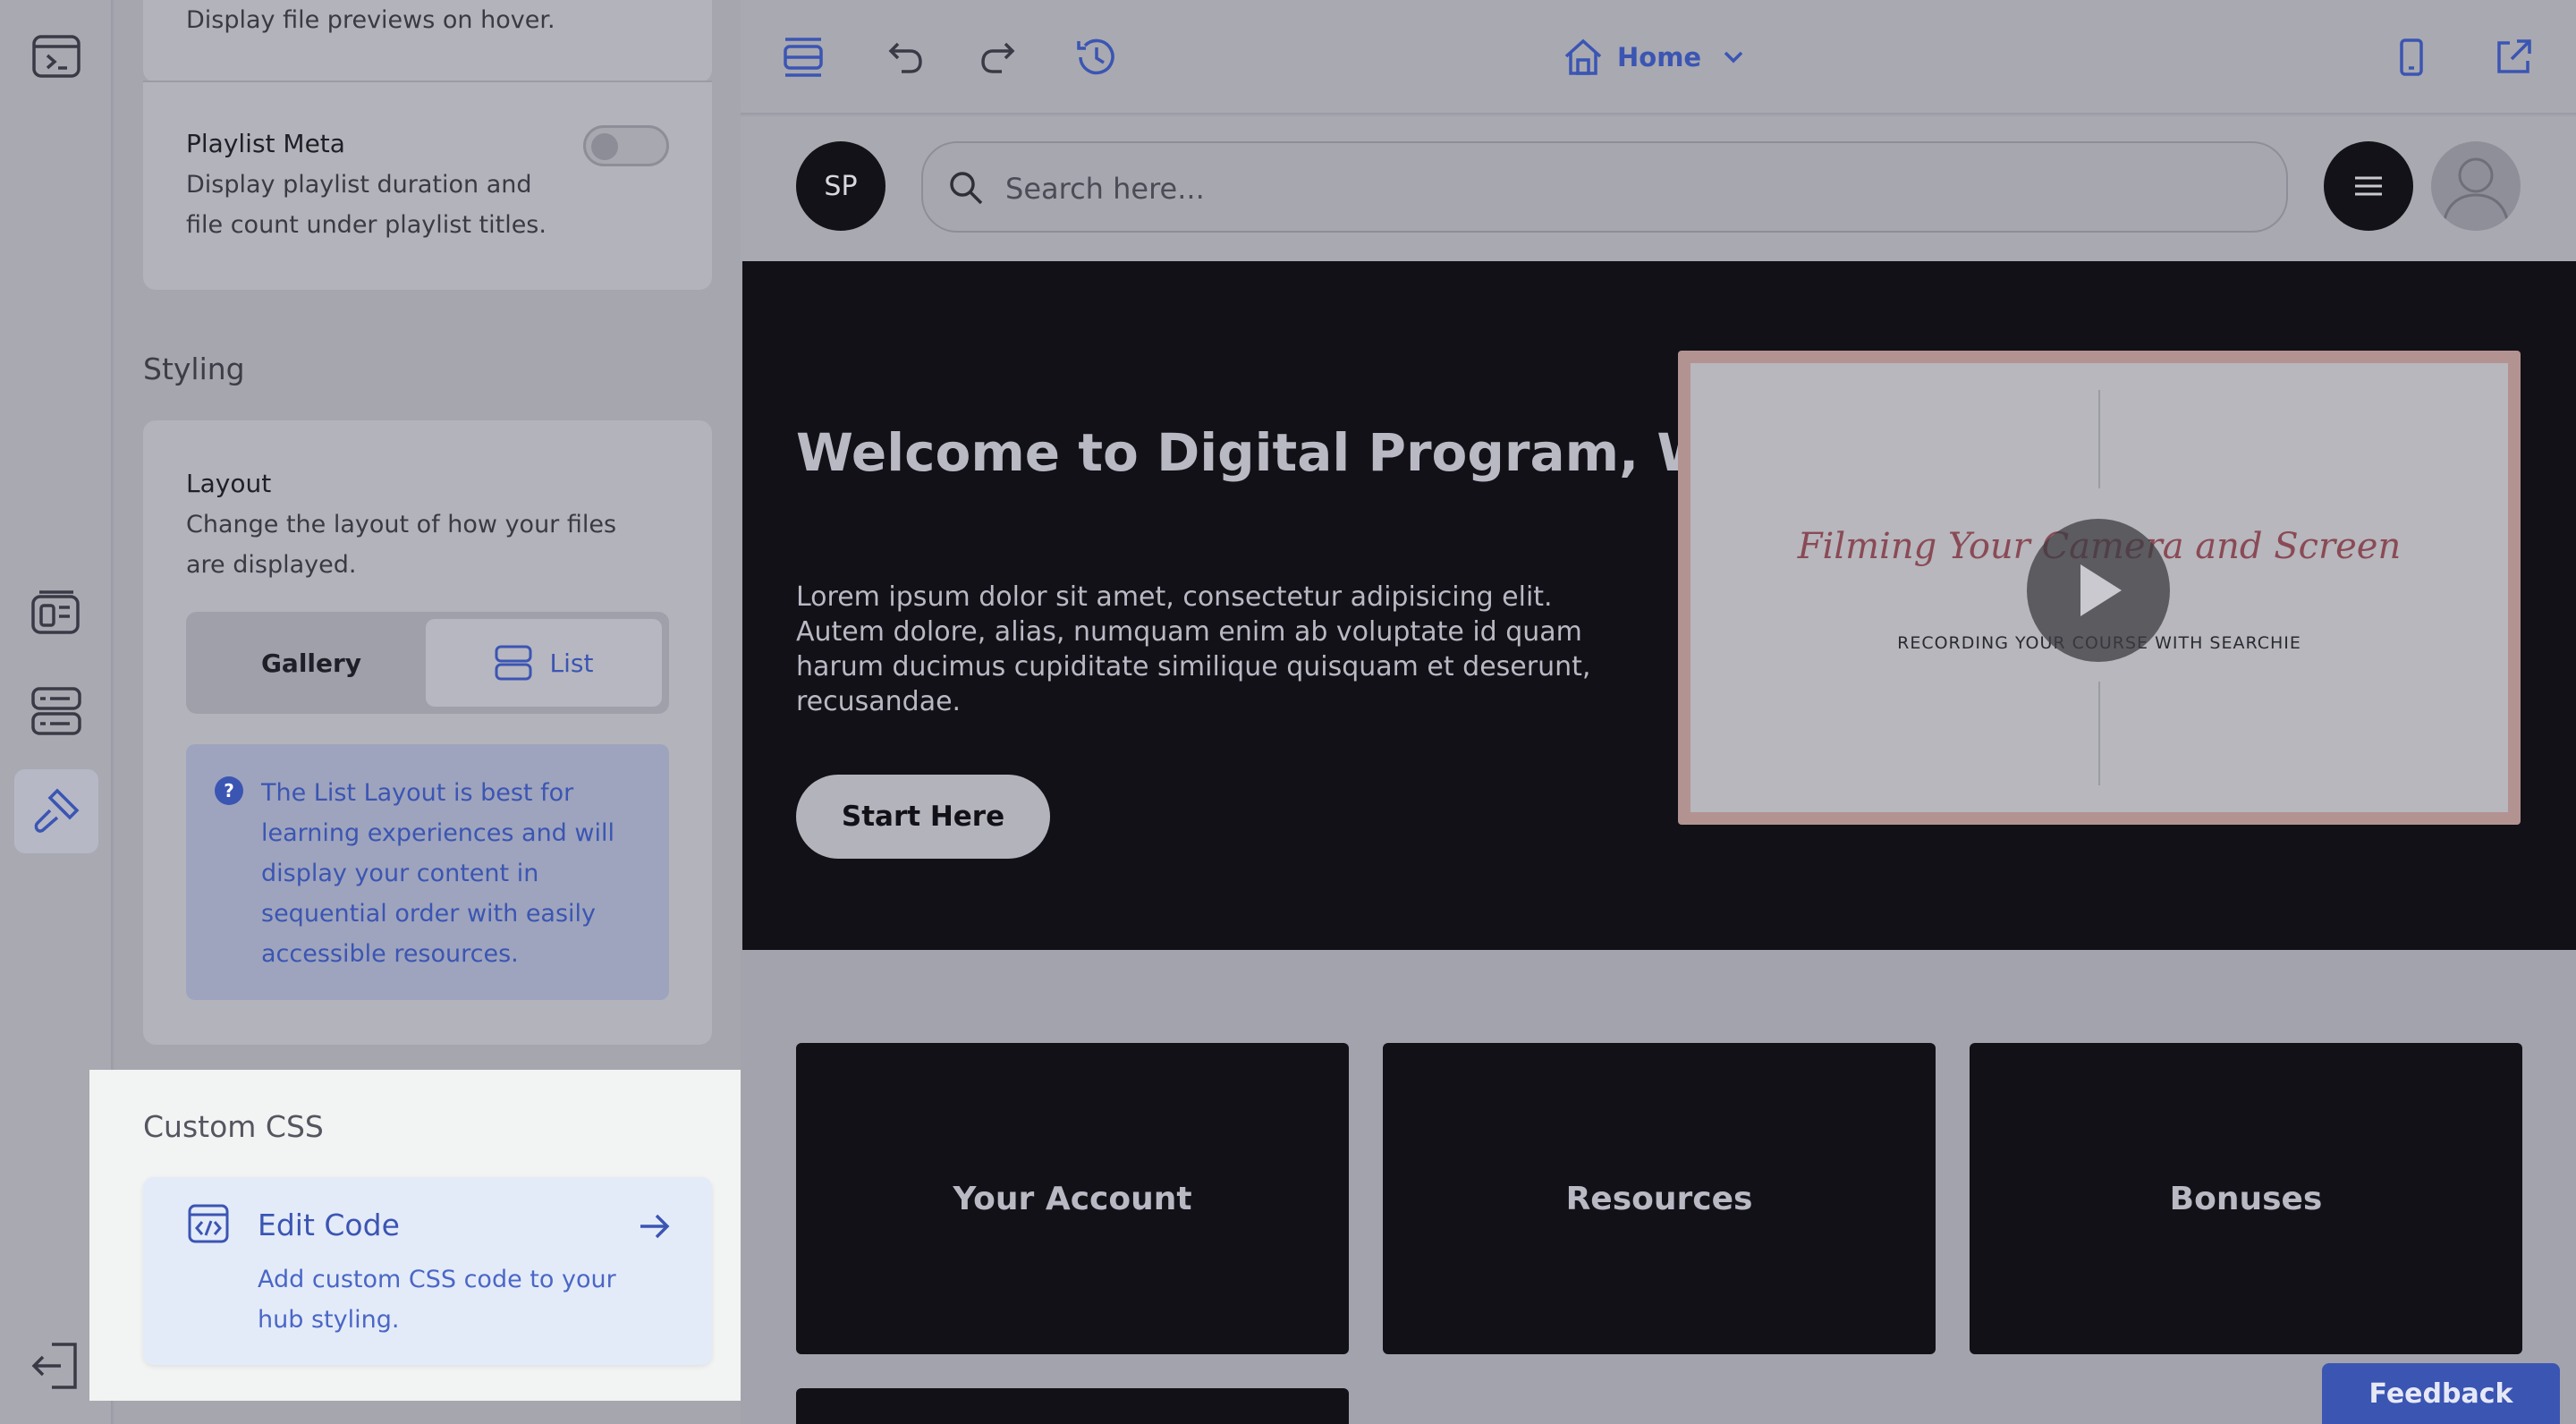  Describe the element at coordinates (229, 790) in the screenshot. I see `question-icon: ?` at that location.